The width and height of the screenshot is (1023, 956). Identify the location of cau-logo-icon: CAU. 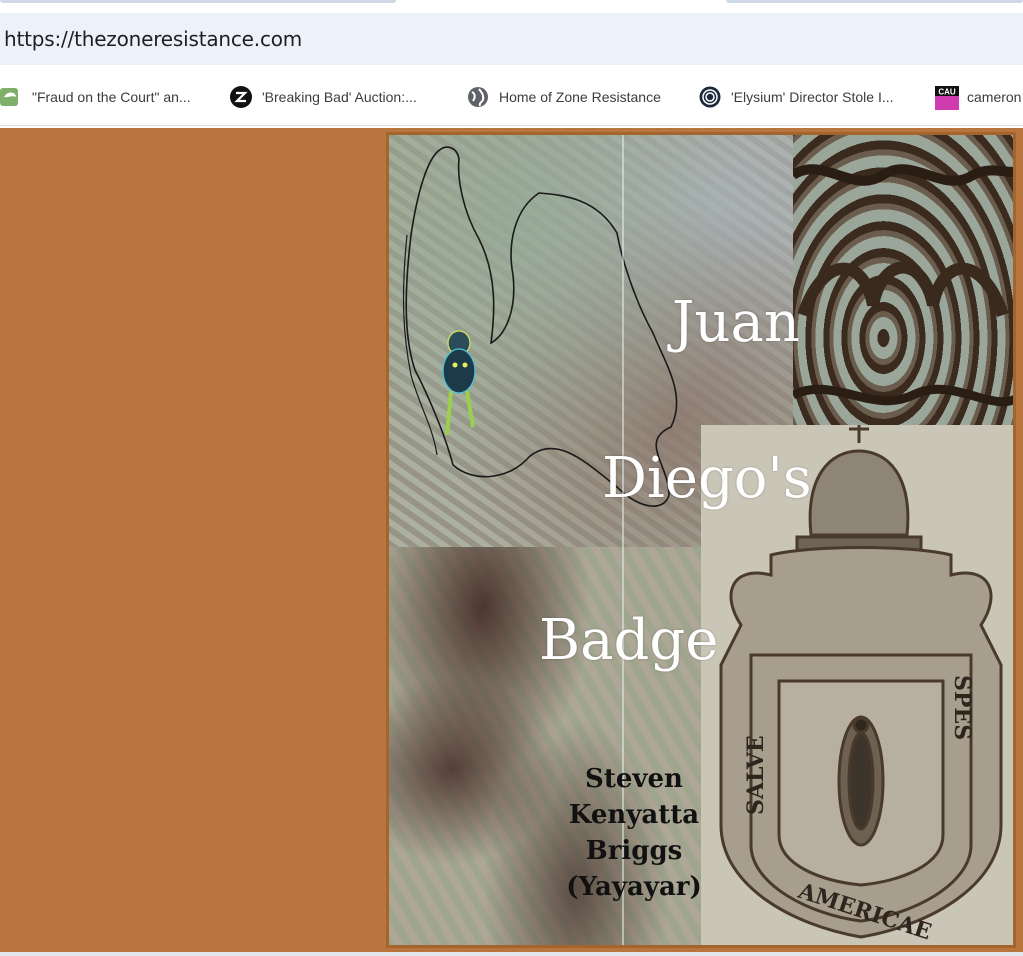
(947, 98).